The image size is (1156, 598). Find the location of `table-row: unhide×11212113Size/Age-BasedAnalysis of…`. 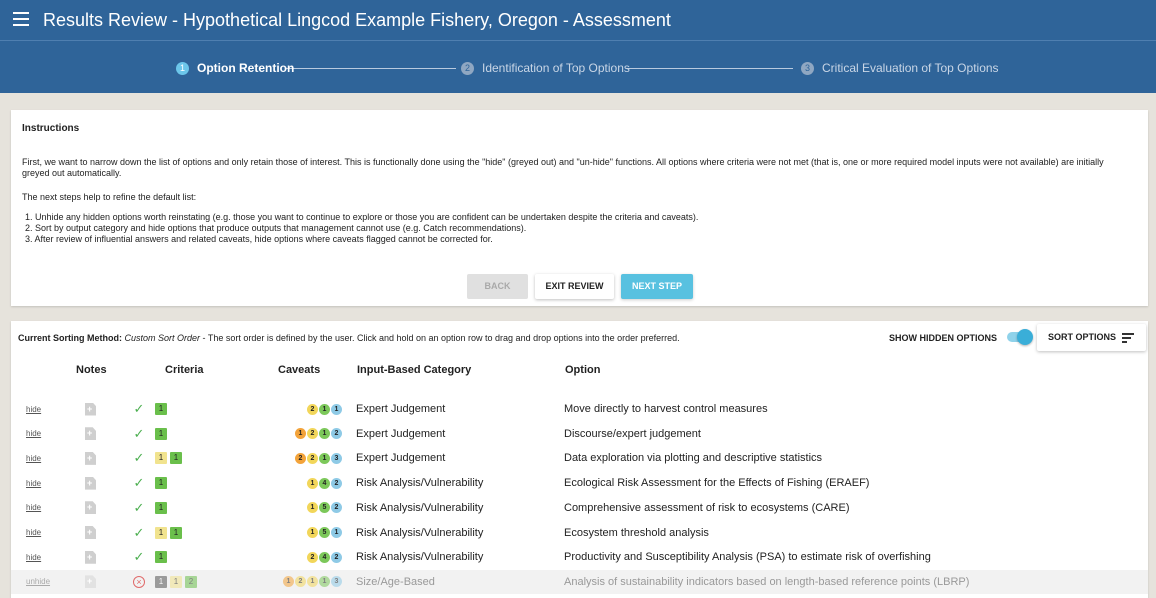

table-row: unhide×11212113Size/Age-BasedAnalysis of… is located at coordinates (579, 581).